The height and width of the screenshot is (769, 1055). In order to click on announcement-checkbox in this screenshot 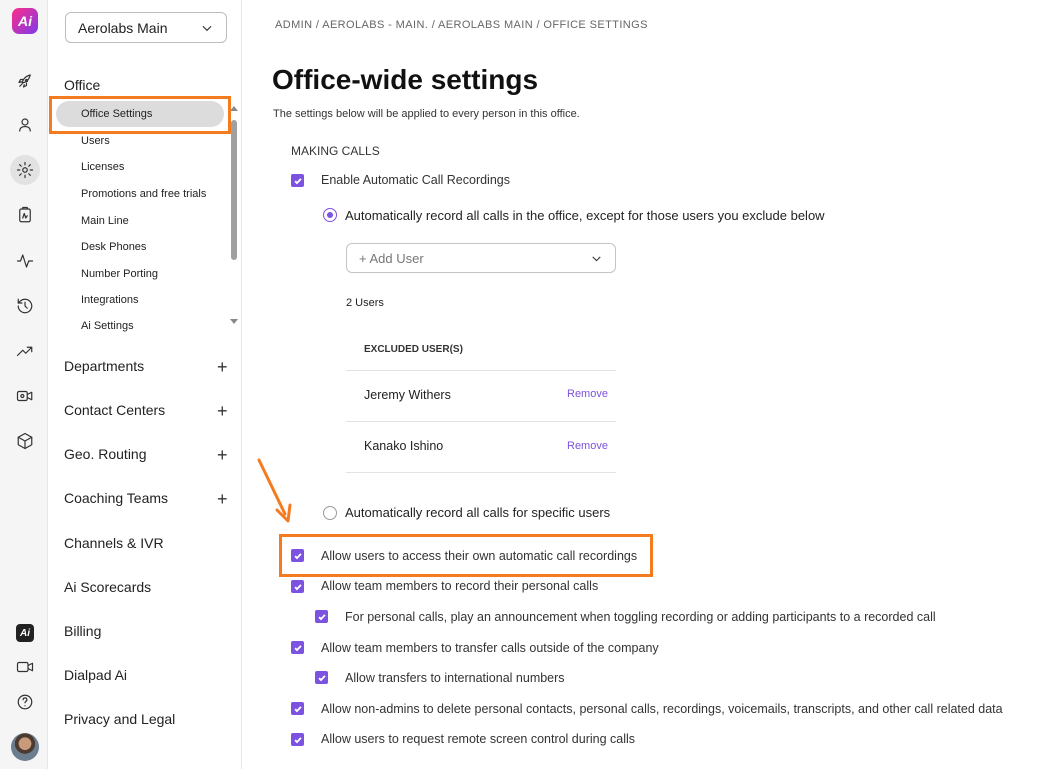, I will do `click(321, 616)`.